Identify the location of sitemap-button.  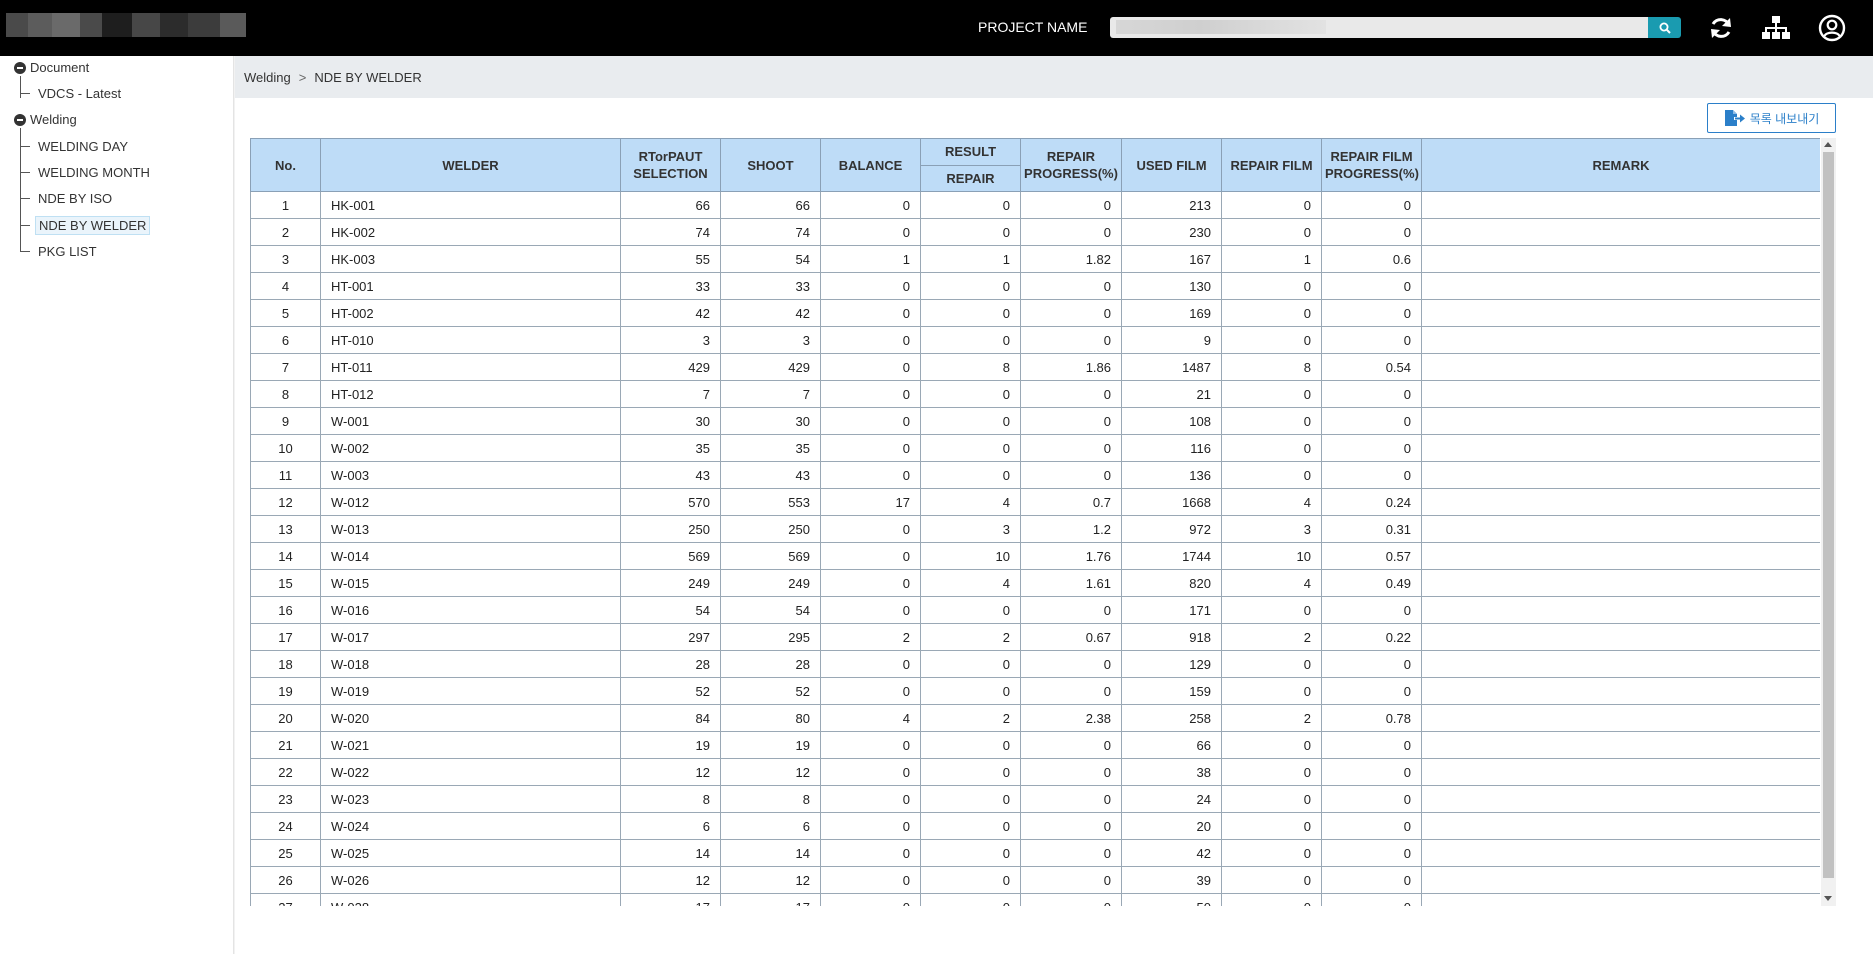
(1776, 28).